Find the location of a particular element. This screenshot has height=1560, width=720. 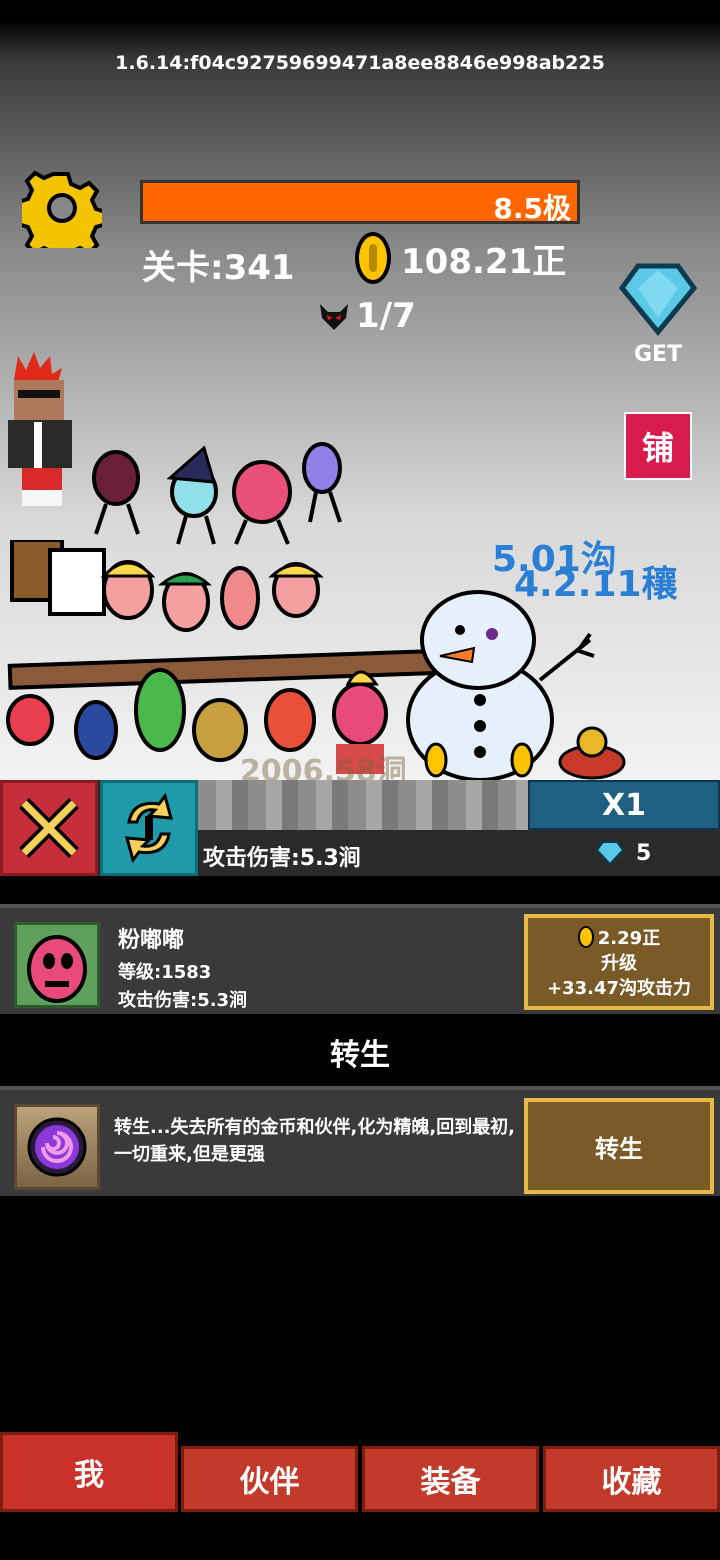

flying-allies-sprite is located at coordinates (217, 493).